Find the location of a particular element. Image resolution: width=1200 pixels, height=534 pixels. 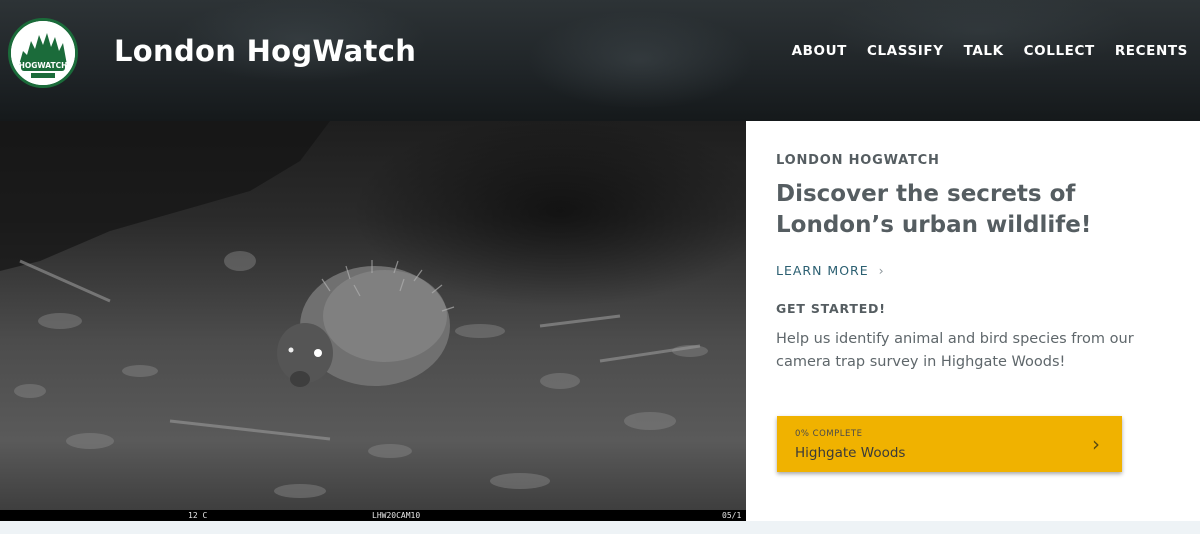

main-nav: ABOUT CLASSIFY TALK COLLECT RECENTS is located at coordinates (990, 51).